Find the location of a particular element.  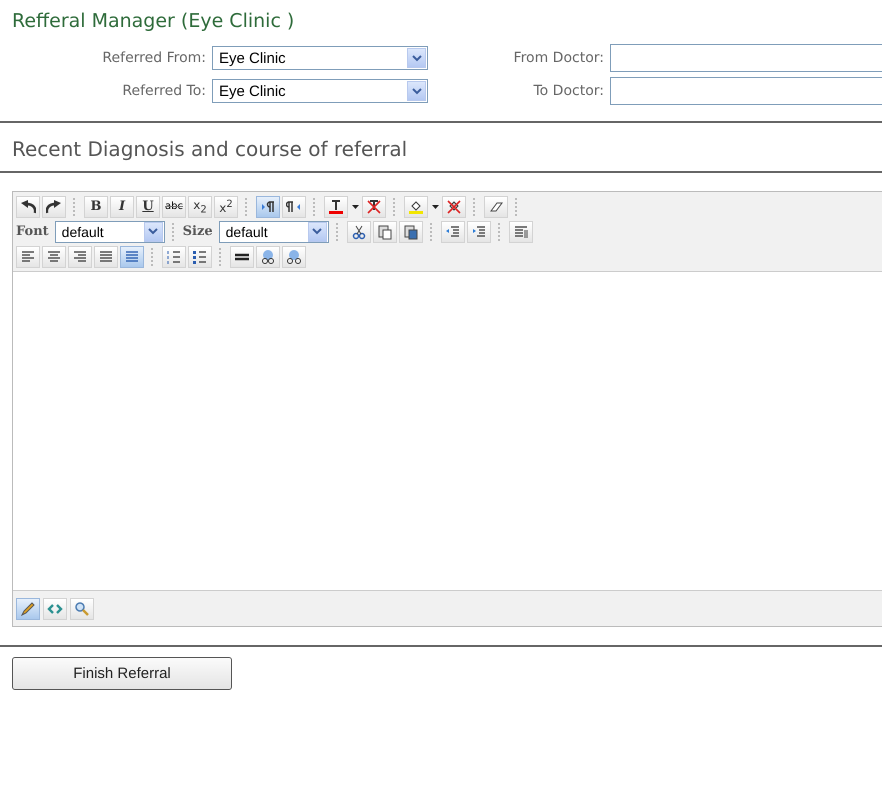

toolbar-button: U is located at coordinates (148, 207).